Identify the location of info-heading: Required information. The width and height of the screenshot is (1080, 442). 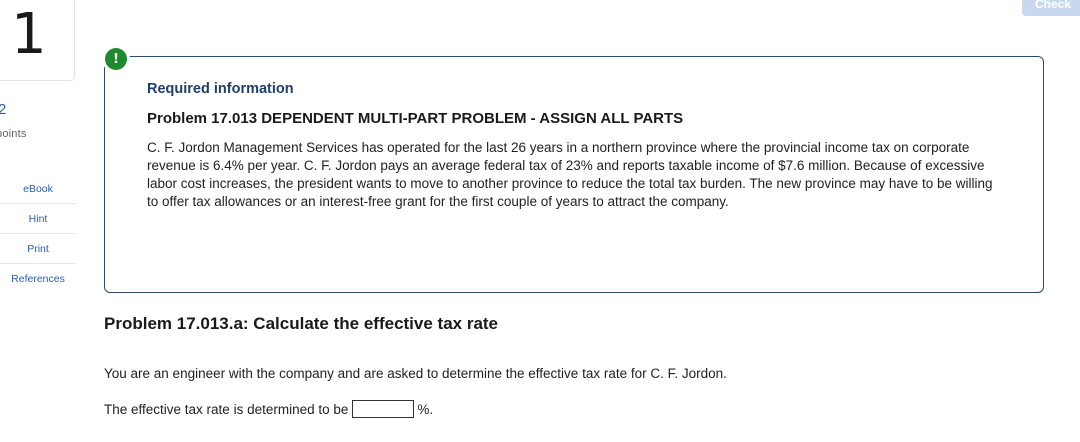
(220, 89).